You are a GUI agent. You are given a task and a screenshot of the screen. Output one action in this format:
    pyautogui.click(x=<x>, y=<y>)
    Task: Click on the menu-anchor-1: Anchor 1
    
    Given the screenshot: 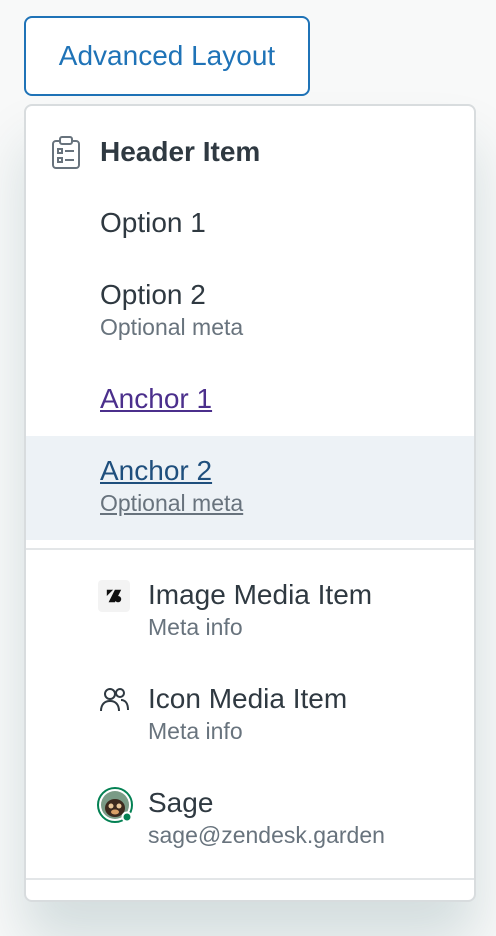 What is the action you would take?
    pyautogui.click(x=250, y=406)
    